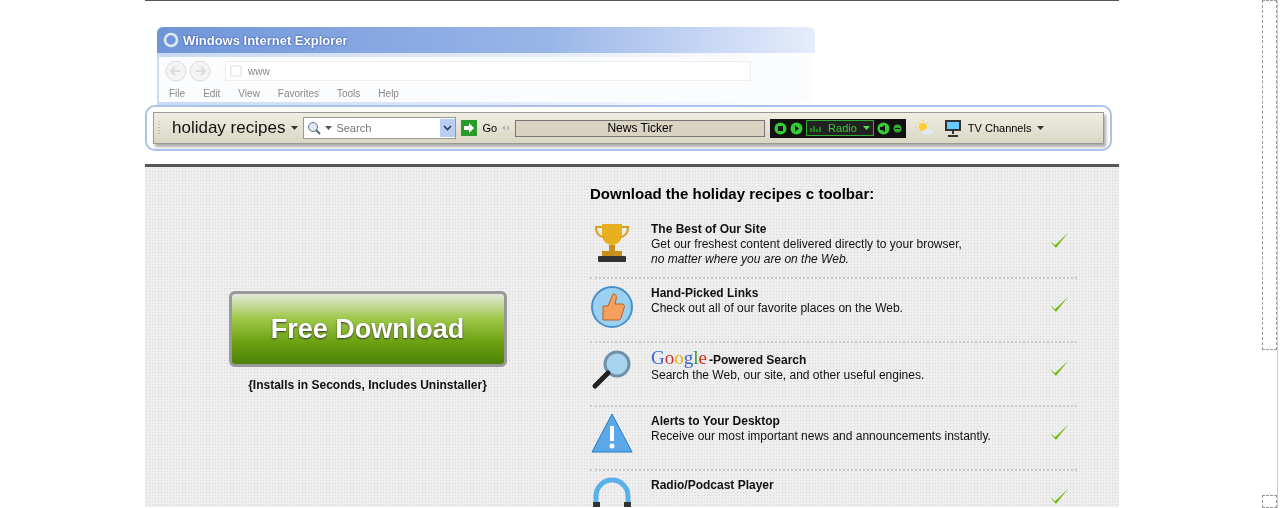  Describe the element at coordinates (883, 128) in the screenshot. I see `volume-icon` at that location.